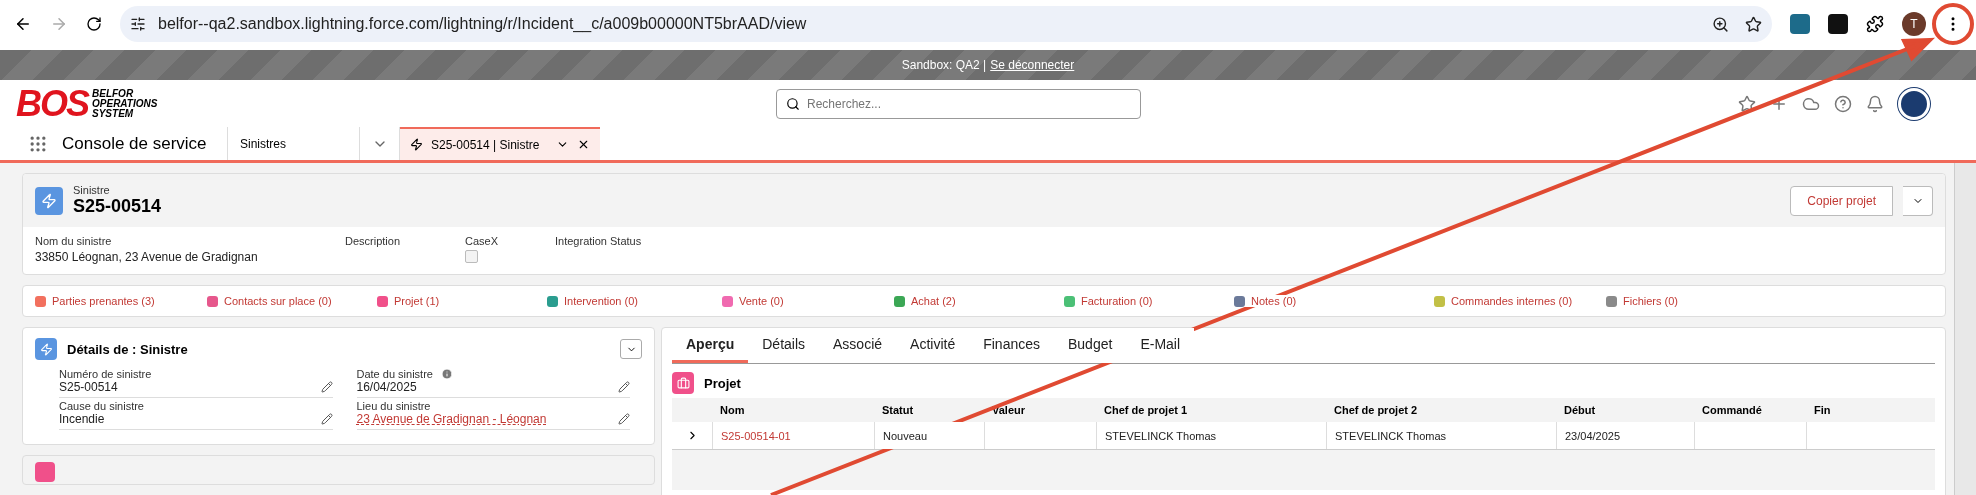 The width and height of the screenshot is (1976, 495). What do you see at coordinates (1720, 24) in the screenshot?
I see `zoom-icon` at bounding box center [1720, 24].